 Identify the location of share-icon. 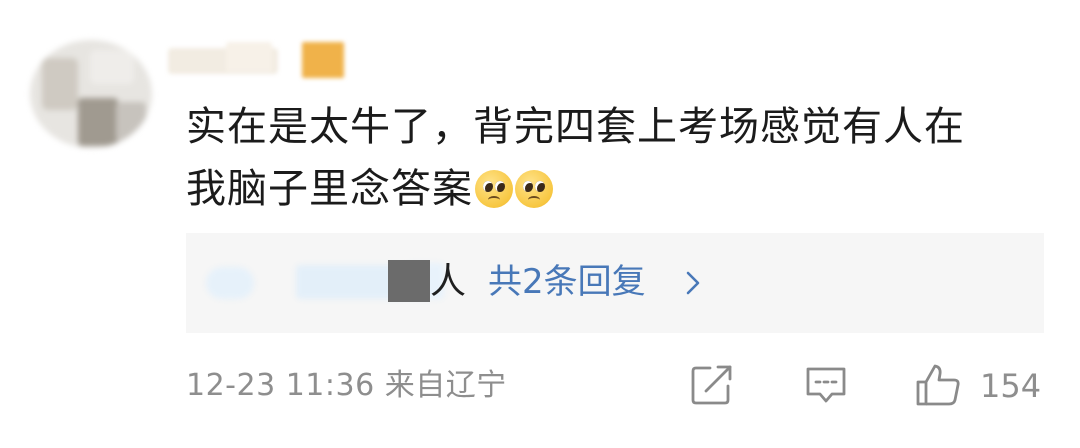
(711, 385).